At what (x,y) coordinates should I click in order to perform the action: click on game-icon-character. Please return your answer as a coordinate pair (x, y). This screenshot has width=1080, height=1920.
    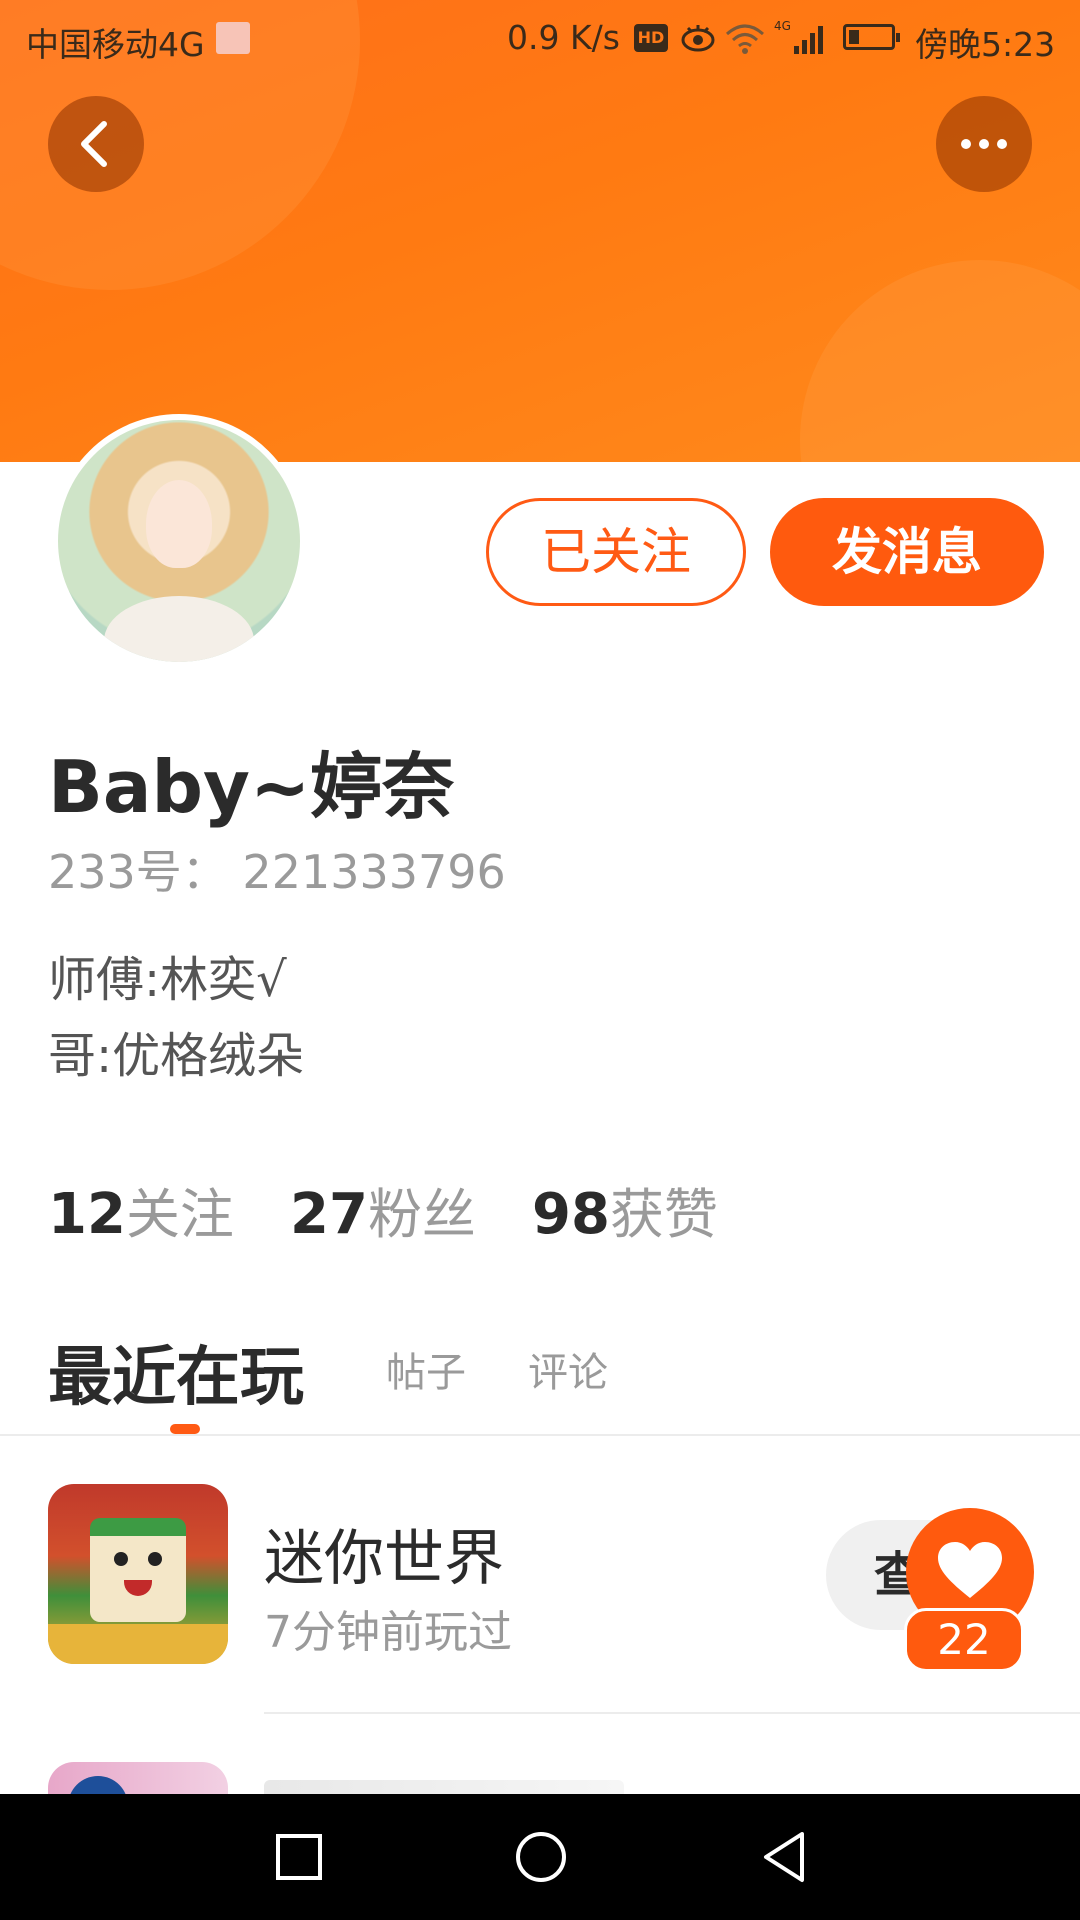
    Looking at the image, I should click on (138, 1570).